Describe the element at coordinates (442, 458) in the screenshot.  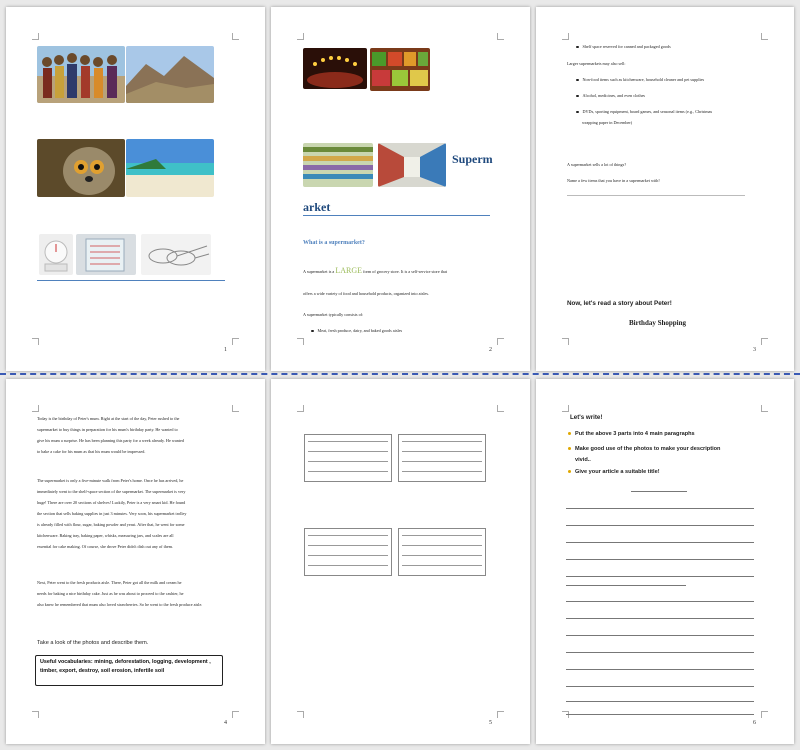
I see `writing-box-top-right` at that location.